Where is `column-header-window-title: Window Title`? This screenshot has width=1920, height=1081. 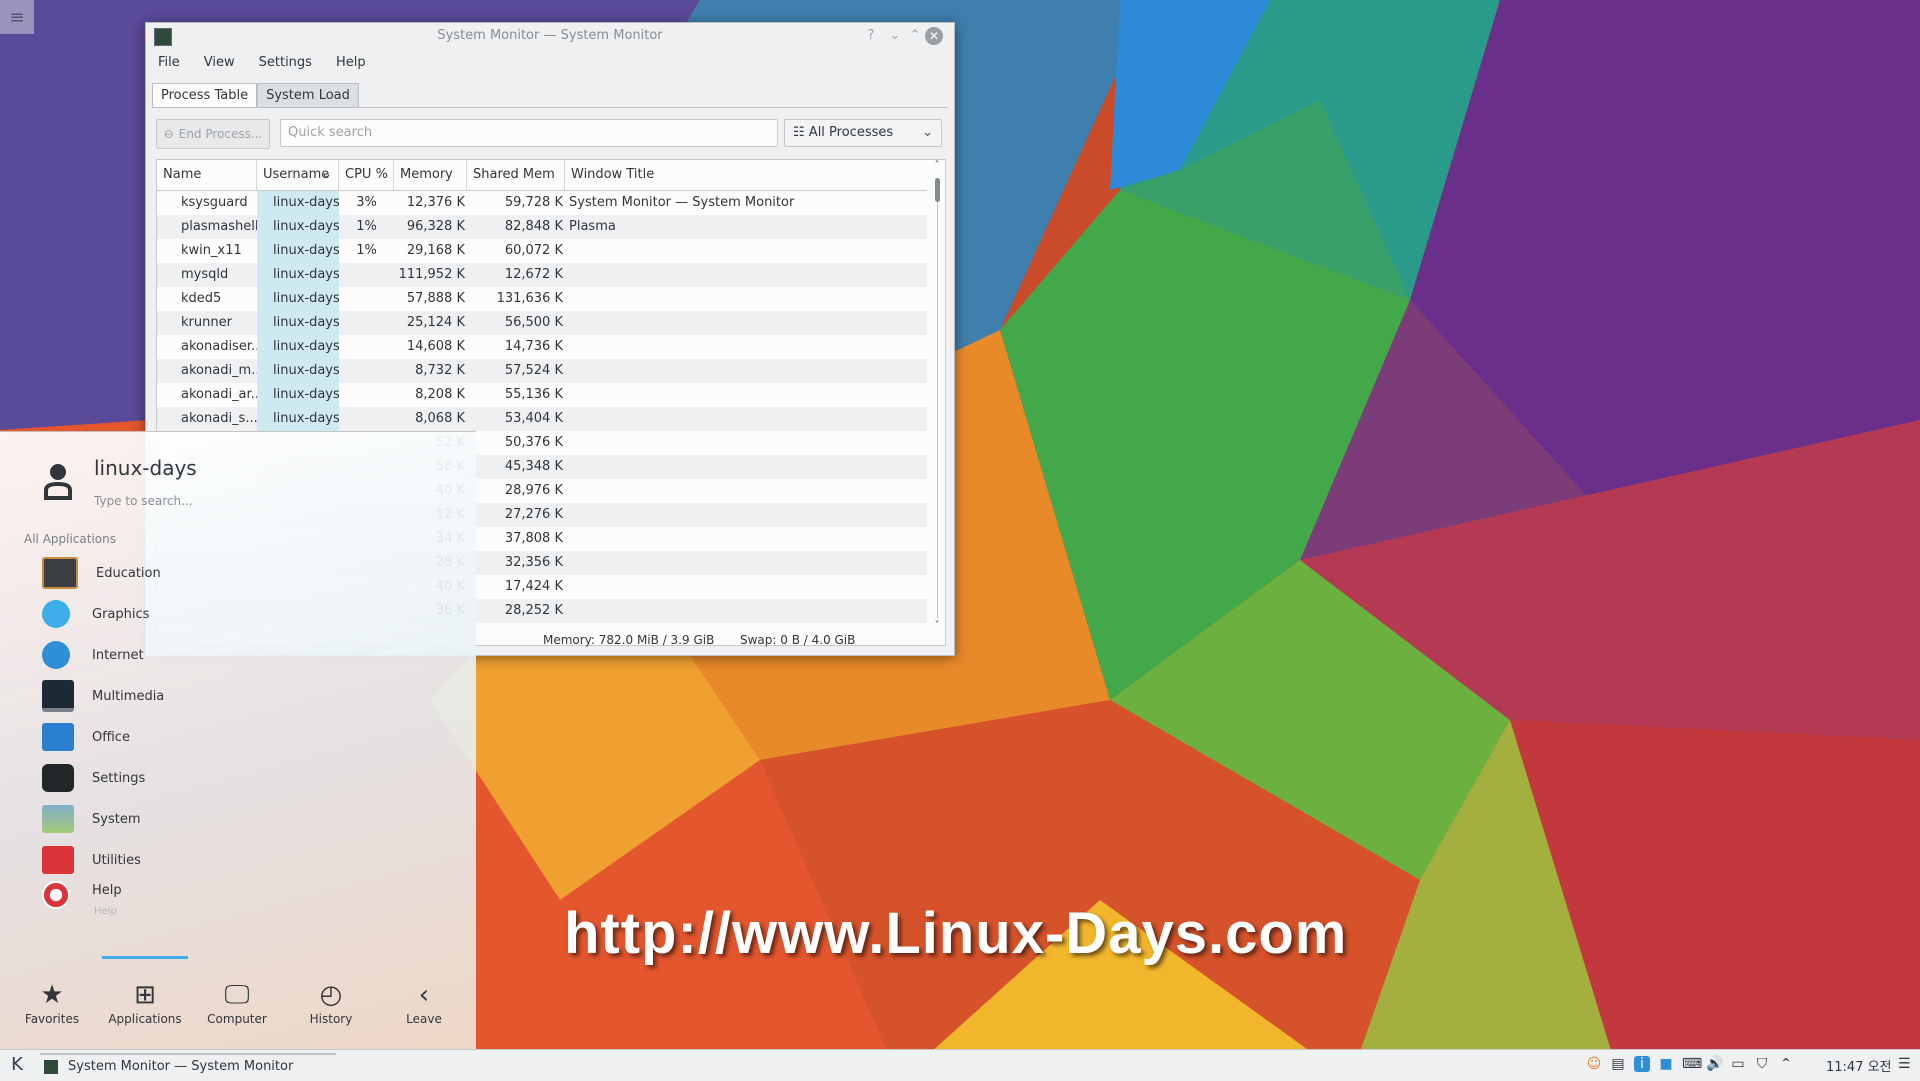
column-header-window-title: Window Title is located at coordinates (746, 175).